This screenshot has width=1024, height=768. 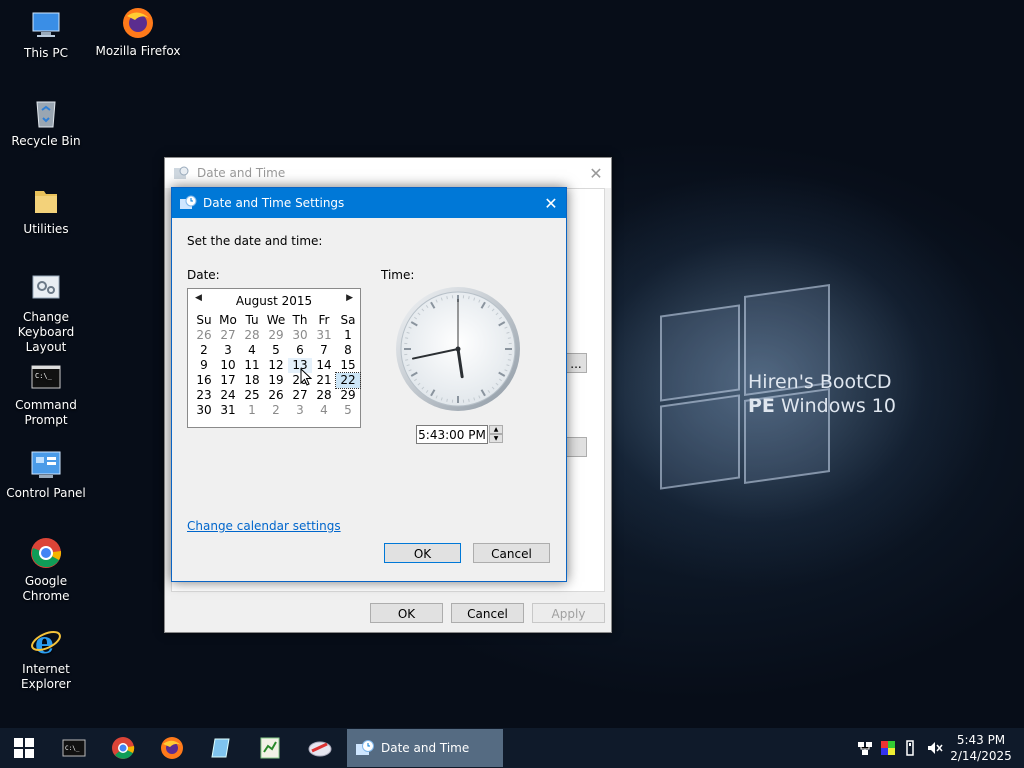 I want to click on taskbar-tool, so click(x=320, y=748).